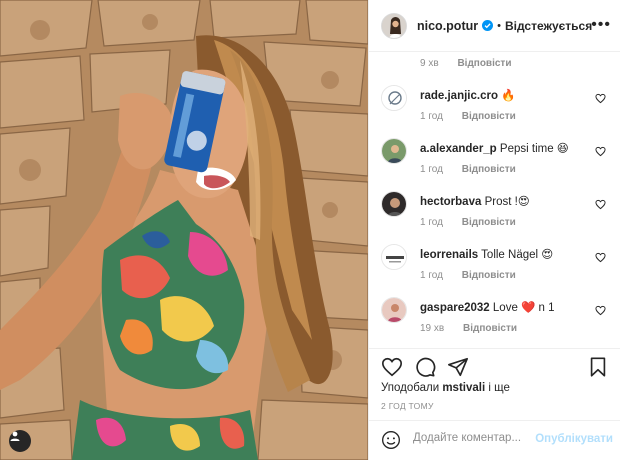  What do you see at coordinates (15, 436) in the screenshot?
I see `user-tag-icon` at bounding box center [15, 436].